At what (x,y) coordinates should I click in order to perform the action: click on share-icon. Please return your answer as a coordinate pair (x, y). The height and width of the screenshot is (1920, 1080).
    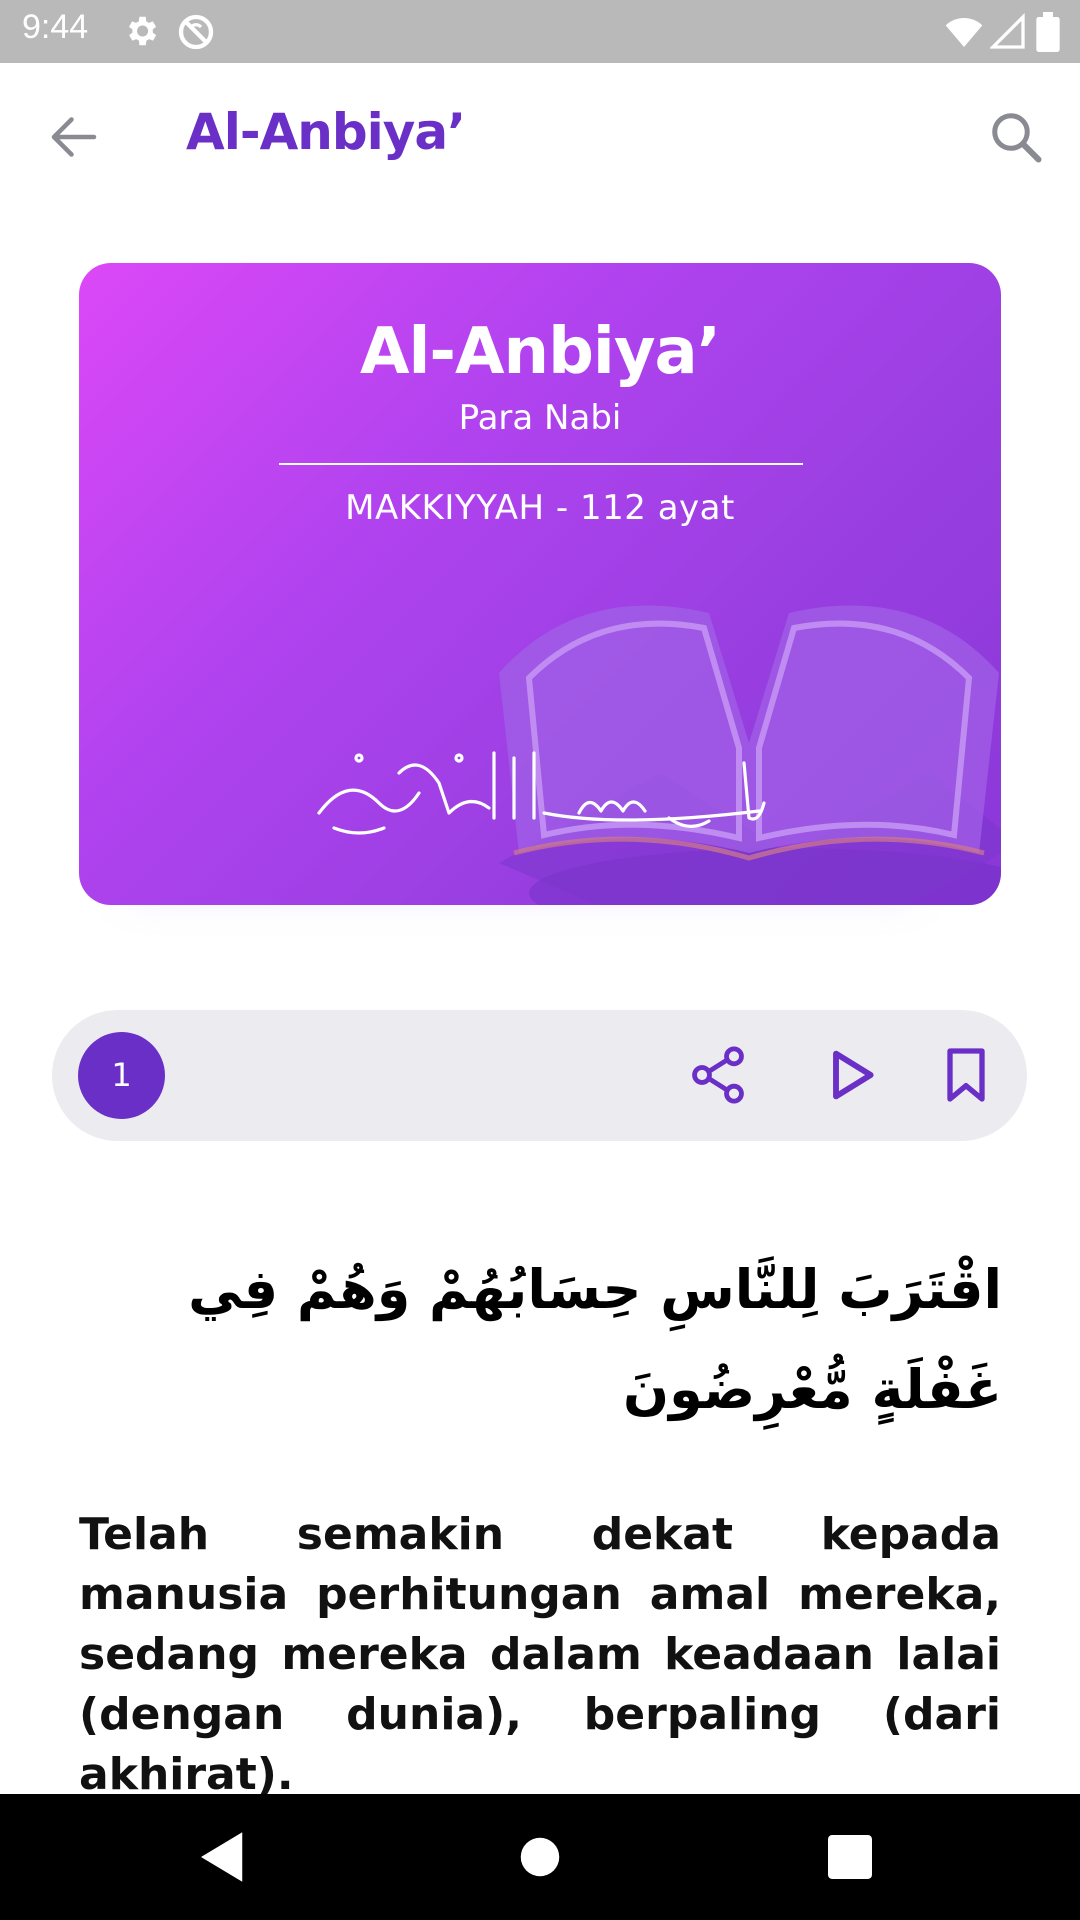
    Looking at the image, I should click on (718, 1075).